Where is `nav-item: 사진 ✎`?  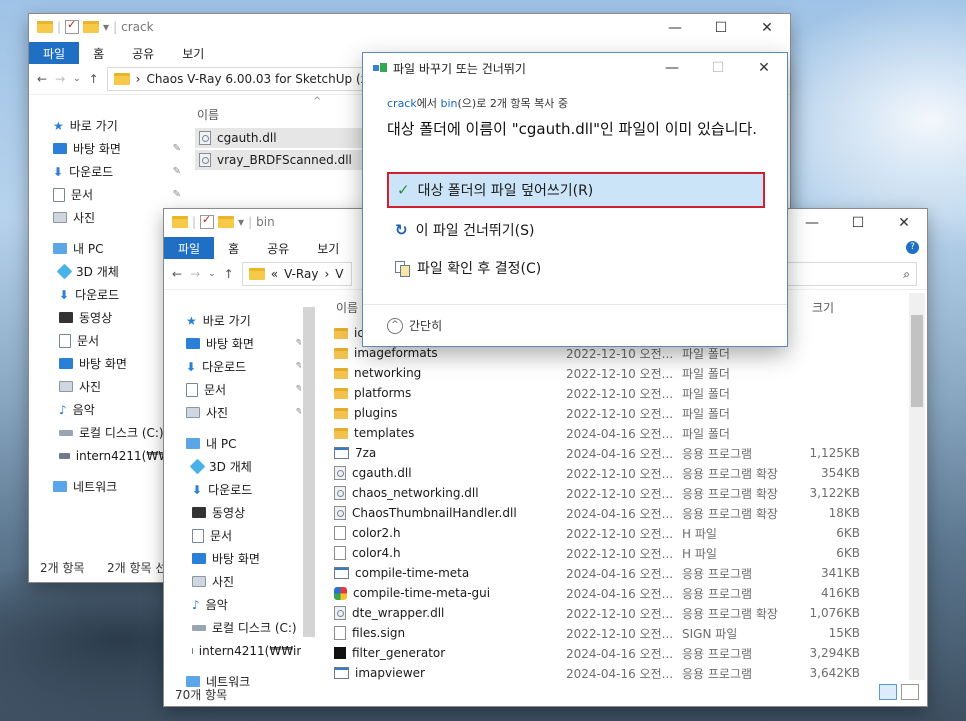 nav-item: 사진 ✎ is located at coordinates (245, 412).